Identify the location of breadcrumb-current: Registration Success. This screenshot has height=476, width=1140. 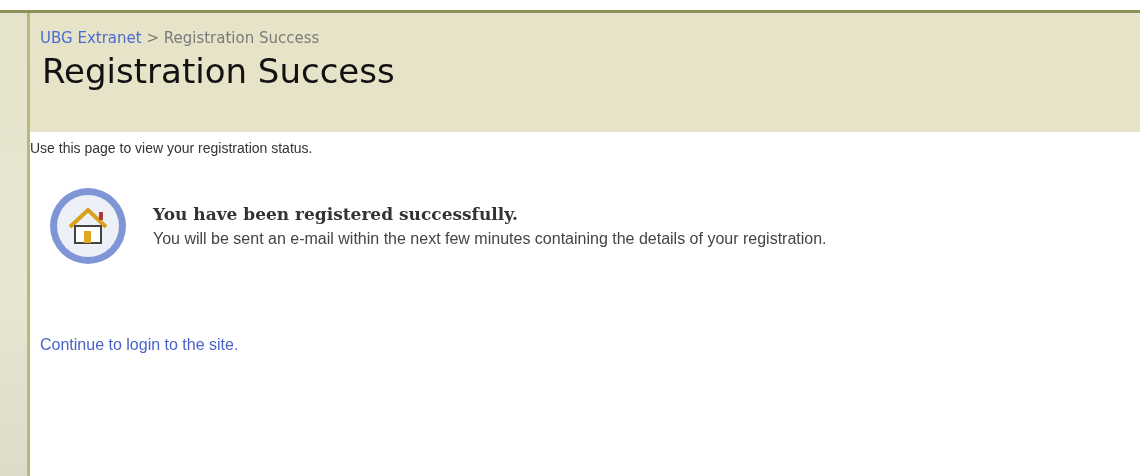
(241, 38).